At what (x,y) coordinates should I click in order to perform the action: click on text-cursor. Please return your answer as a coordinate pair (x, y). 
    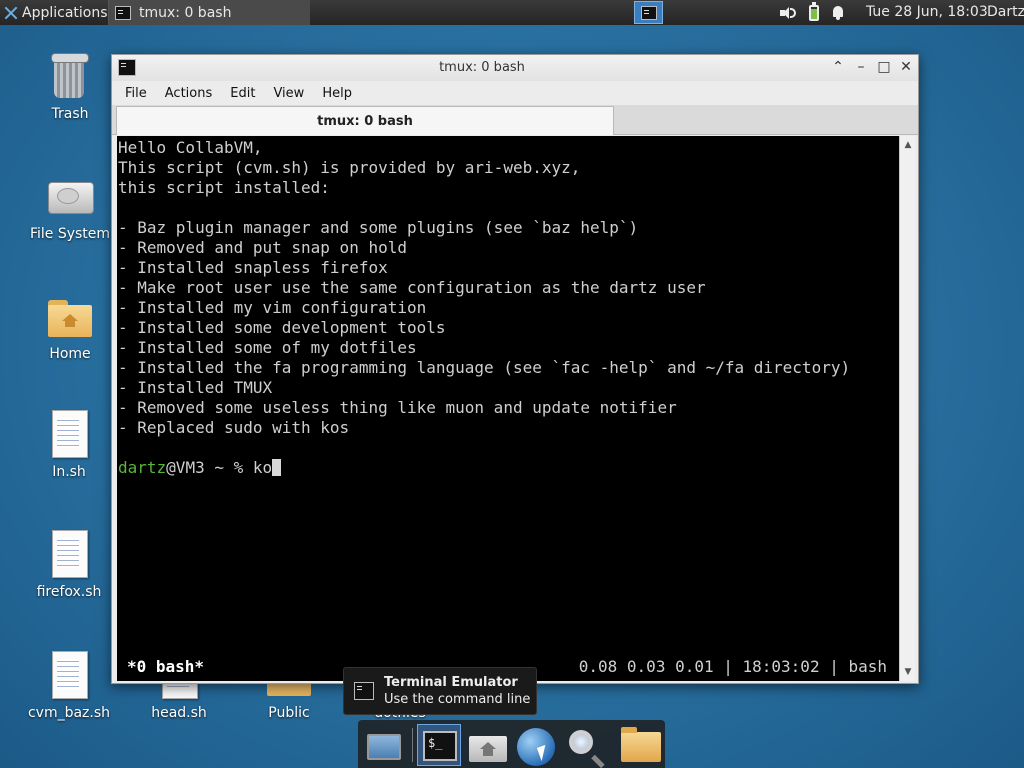
    Looking at the image, I should click on (277, 467).